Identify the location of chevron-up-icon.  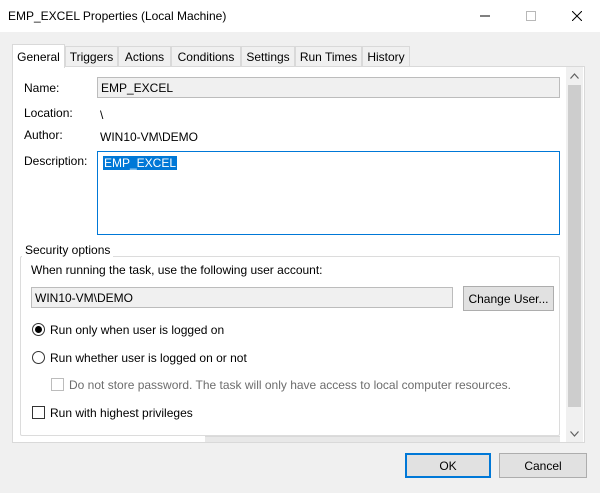
(574, 75).